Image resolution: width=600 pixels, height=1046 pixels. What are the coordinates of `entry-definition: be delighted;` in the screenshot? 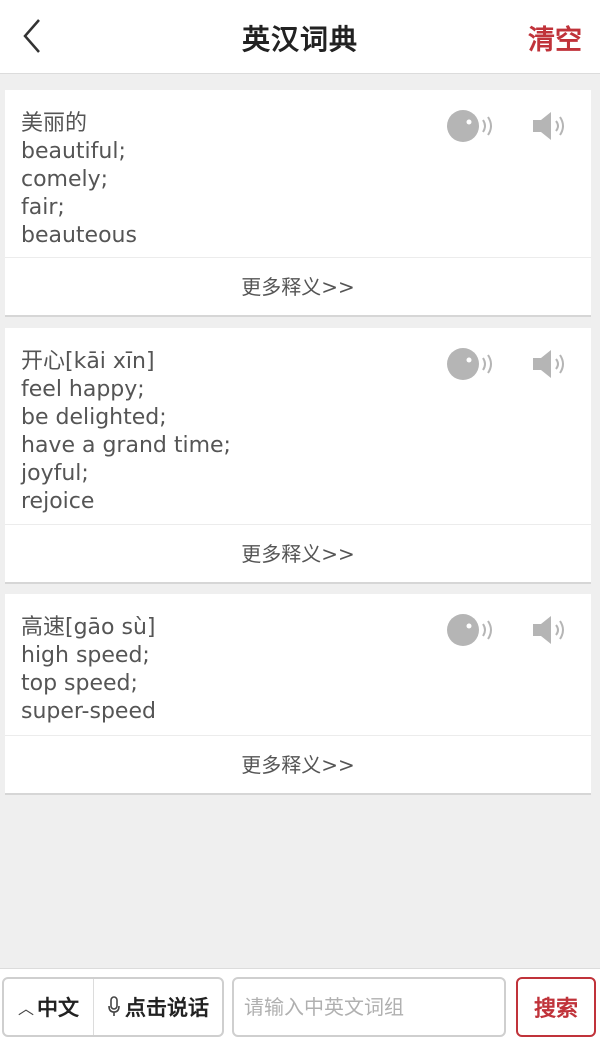 It's located at (94, 417).